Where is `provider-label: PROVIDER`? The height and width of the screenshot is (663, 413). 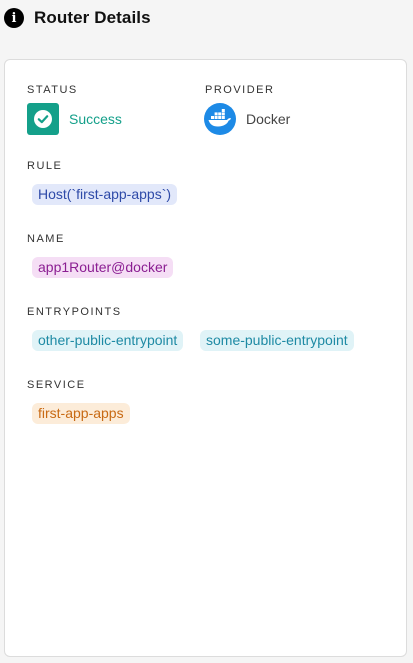 provider-label: PROVIDER is located at coordinates (240, 90).